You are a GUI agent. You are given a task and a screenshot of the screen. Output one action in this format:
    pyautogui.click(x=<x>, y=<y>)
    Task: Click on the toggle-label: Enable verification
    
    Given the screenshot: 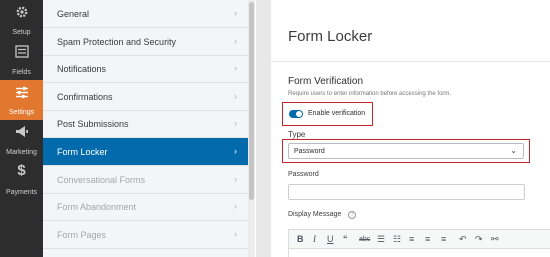 What is the action you would take?
    pyautogui.click(x=337, y=113)
    